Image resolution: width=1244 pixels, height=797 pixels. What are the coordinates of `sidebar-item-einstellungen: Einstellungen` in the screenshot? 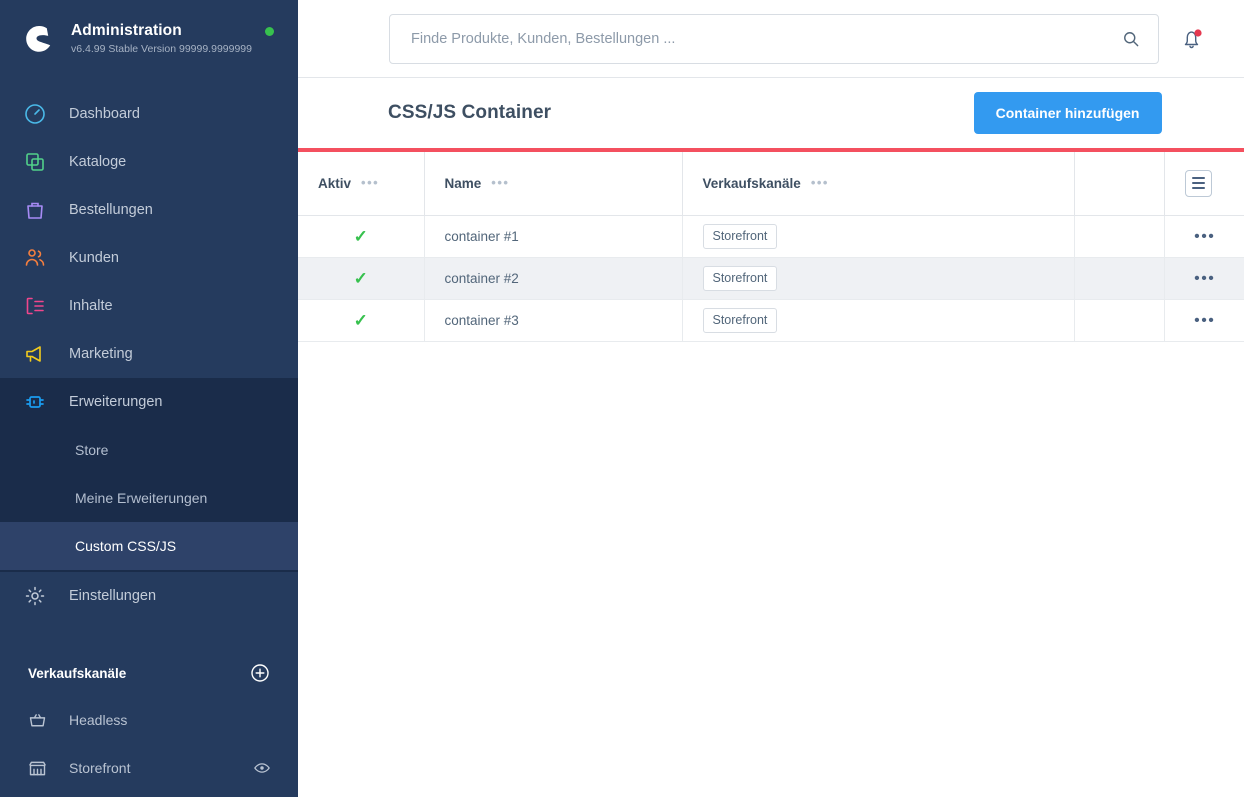 It's located at (149, 596).